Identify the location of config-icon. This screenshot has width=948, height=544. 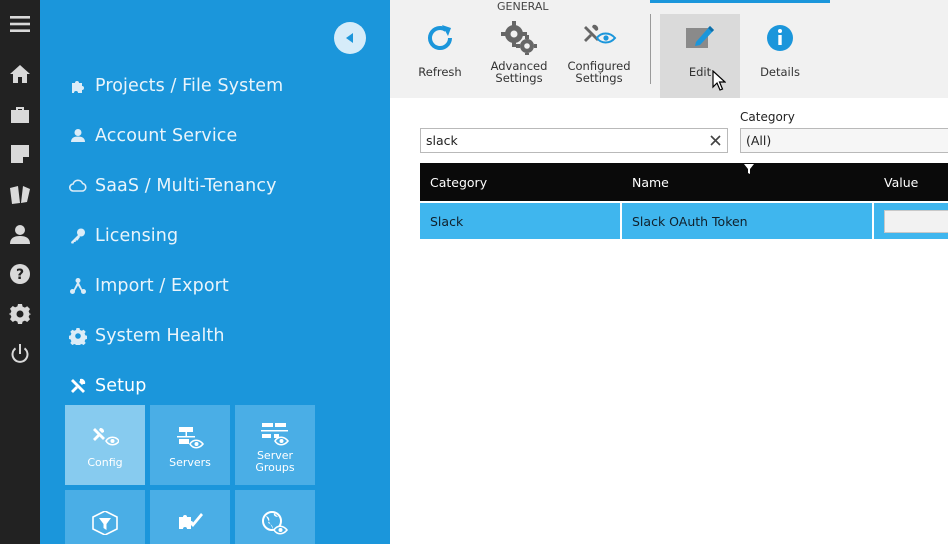
(105, 438).